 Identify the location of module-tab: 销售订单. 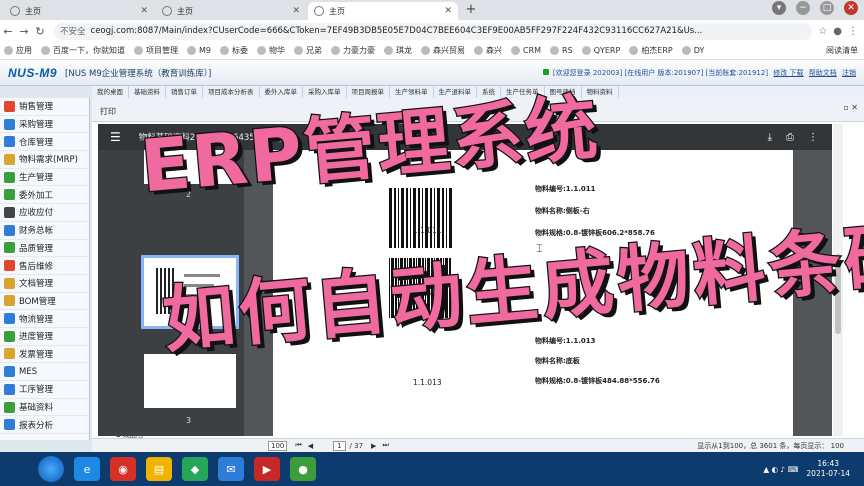
(184, 92).